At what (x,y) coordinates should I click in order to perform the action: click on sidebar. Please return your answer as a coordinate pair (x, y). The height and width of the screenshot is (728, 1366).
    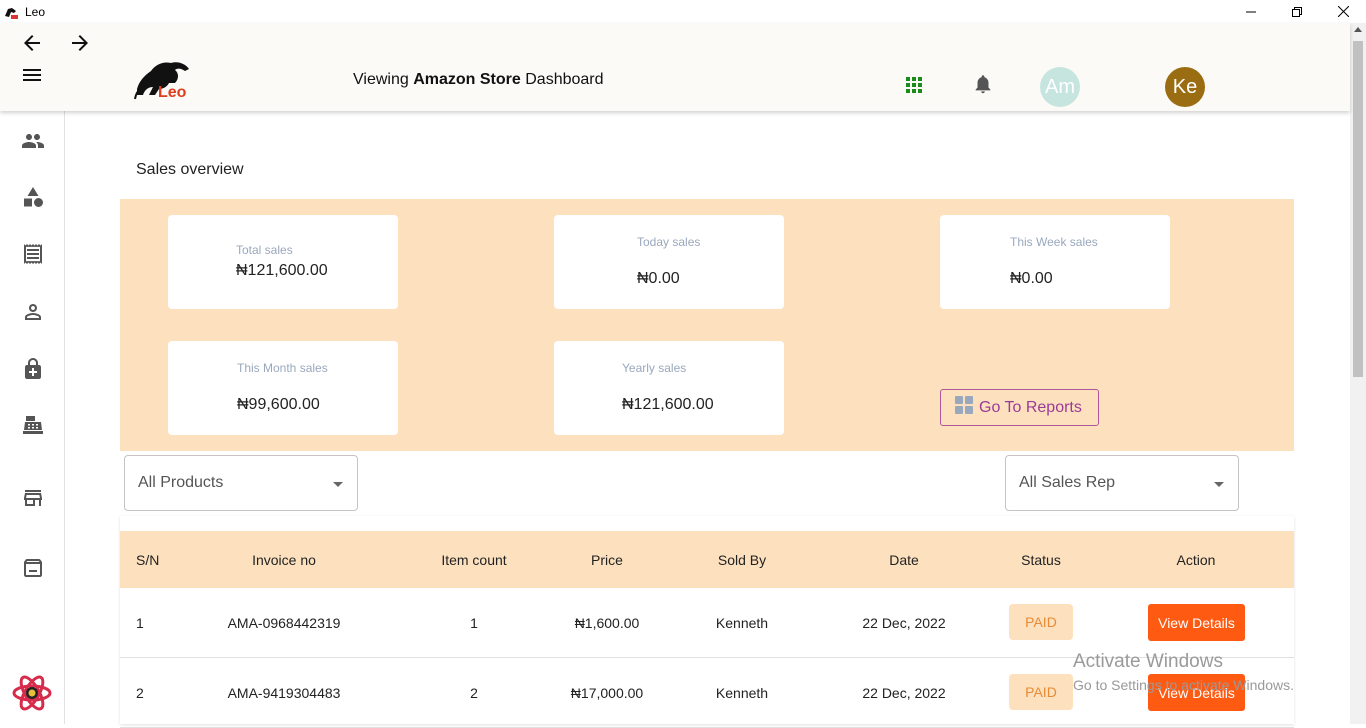
    Looking at the image, I should click on (32, 417).